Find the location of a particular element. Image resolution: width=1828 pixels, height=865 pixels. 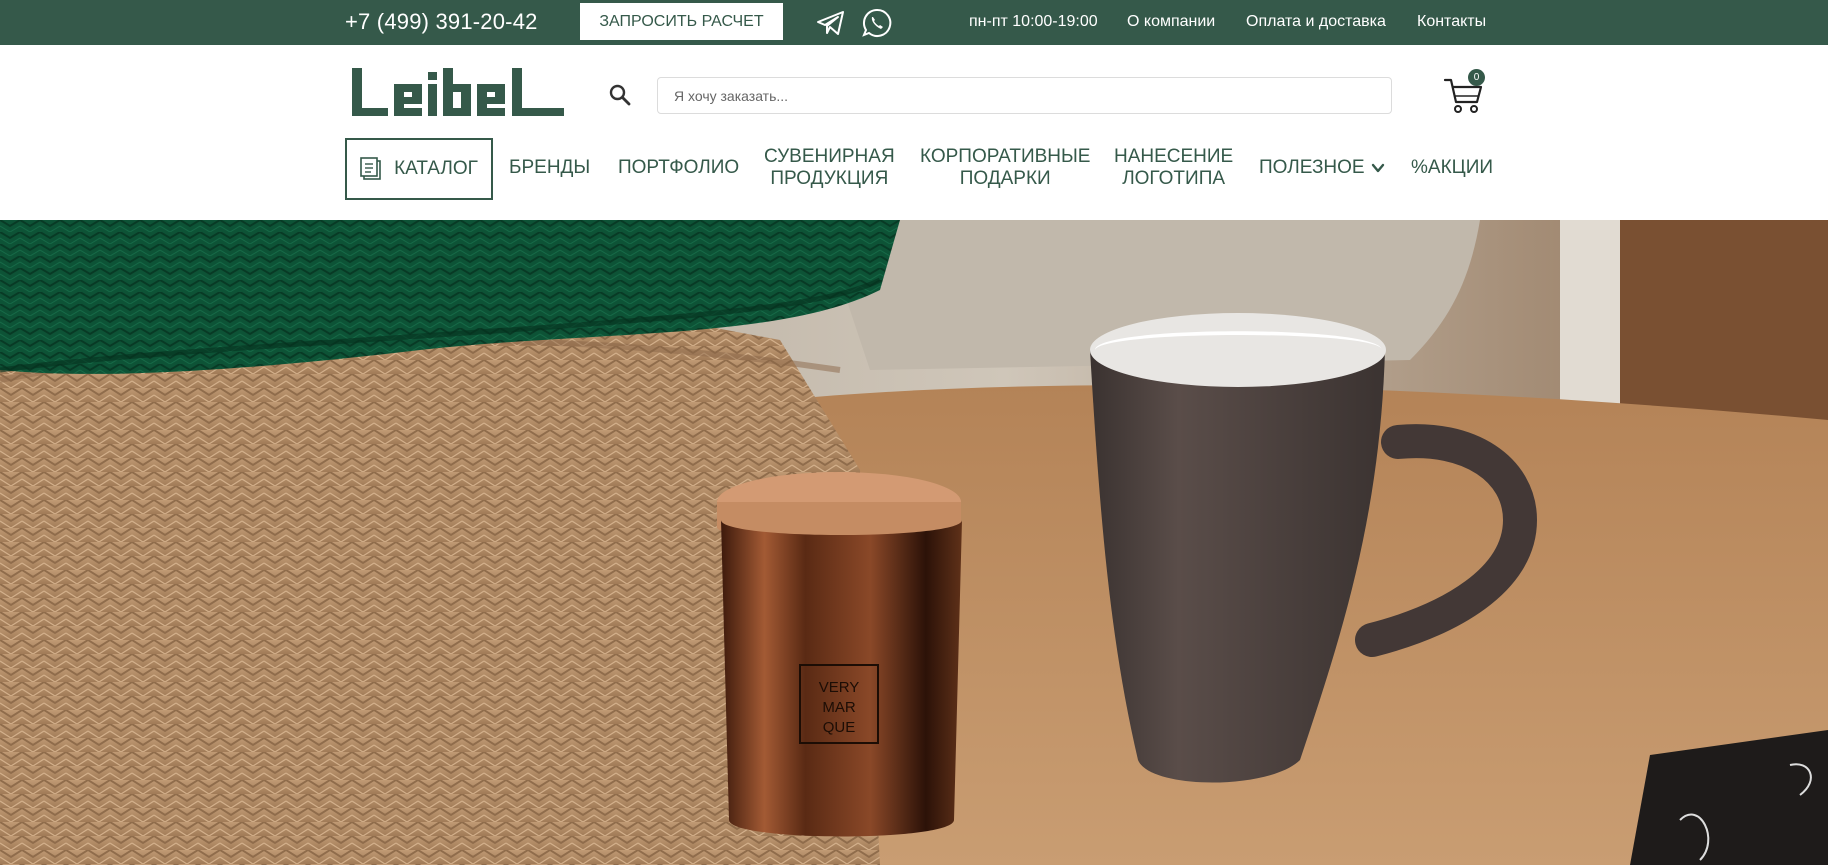

search-input is located at coordinates (1024, 95).